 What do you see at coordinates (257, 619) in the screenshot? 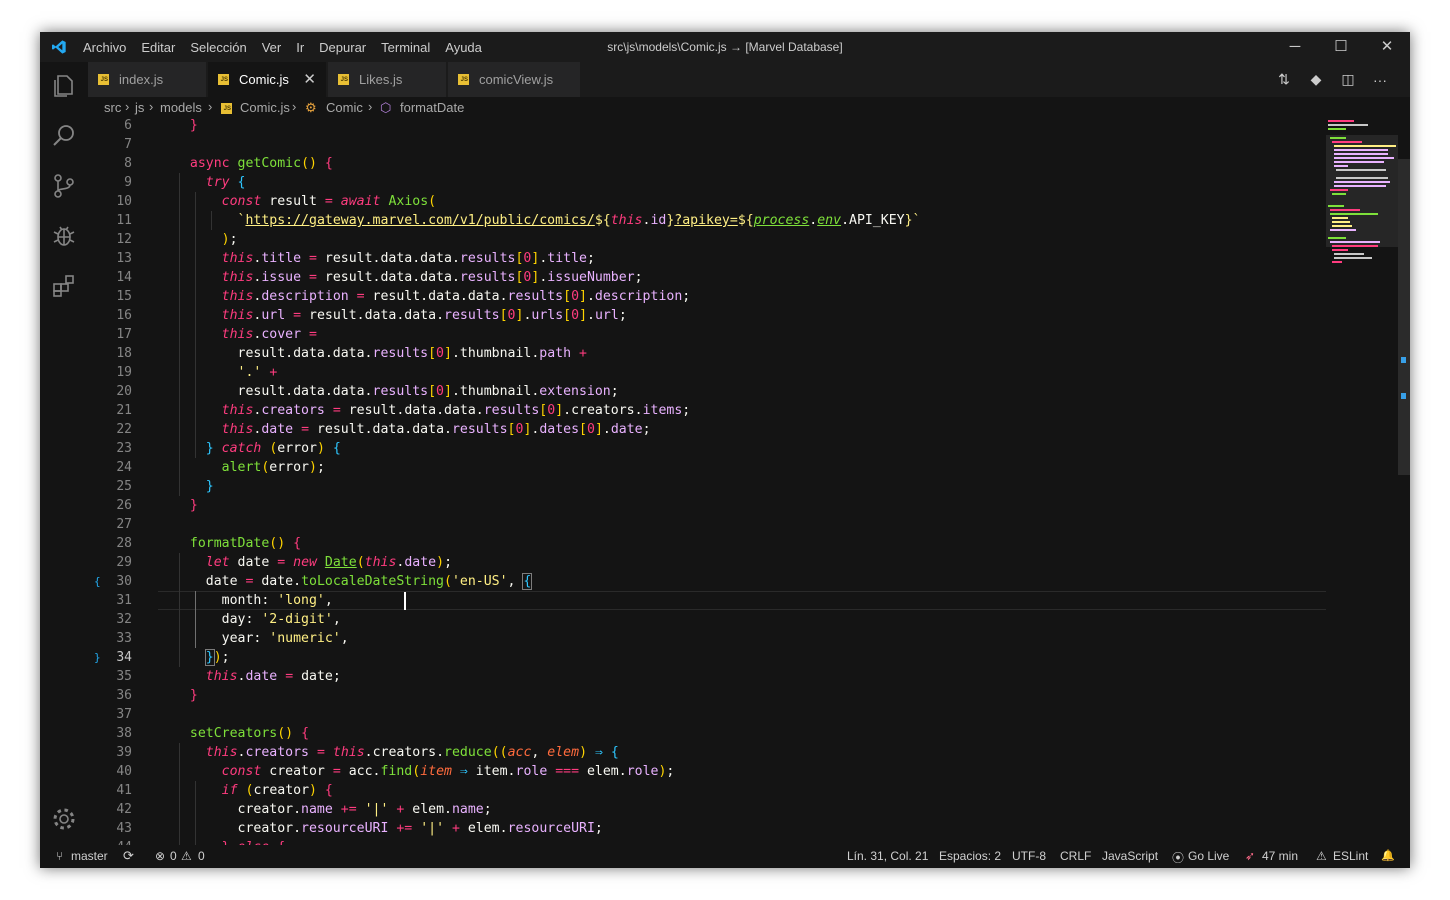
I see `code-line: day: '2-digit',` at bounding box center [257, 619].